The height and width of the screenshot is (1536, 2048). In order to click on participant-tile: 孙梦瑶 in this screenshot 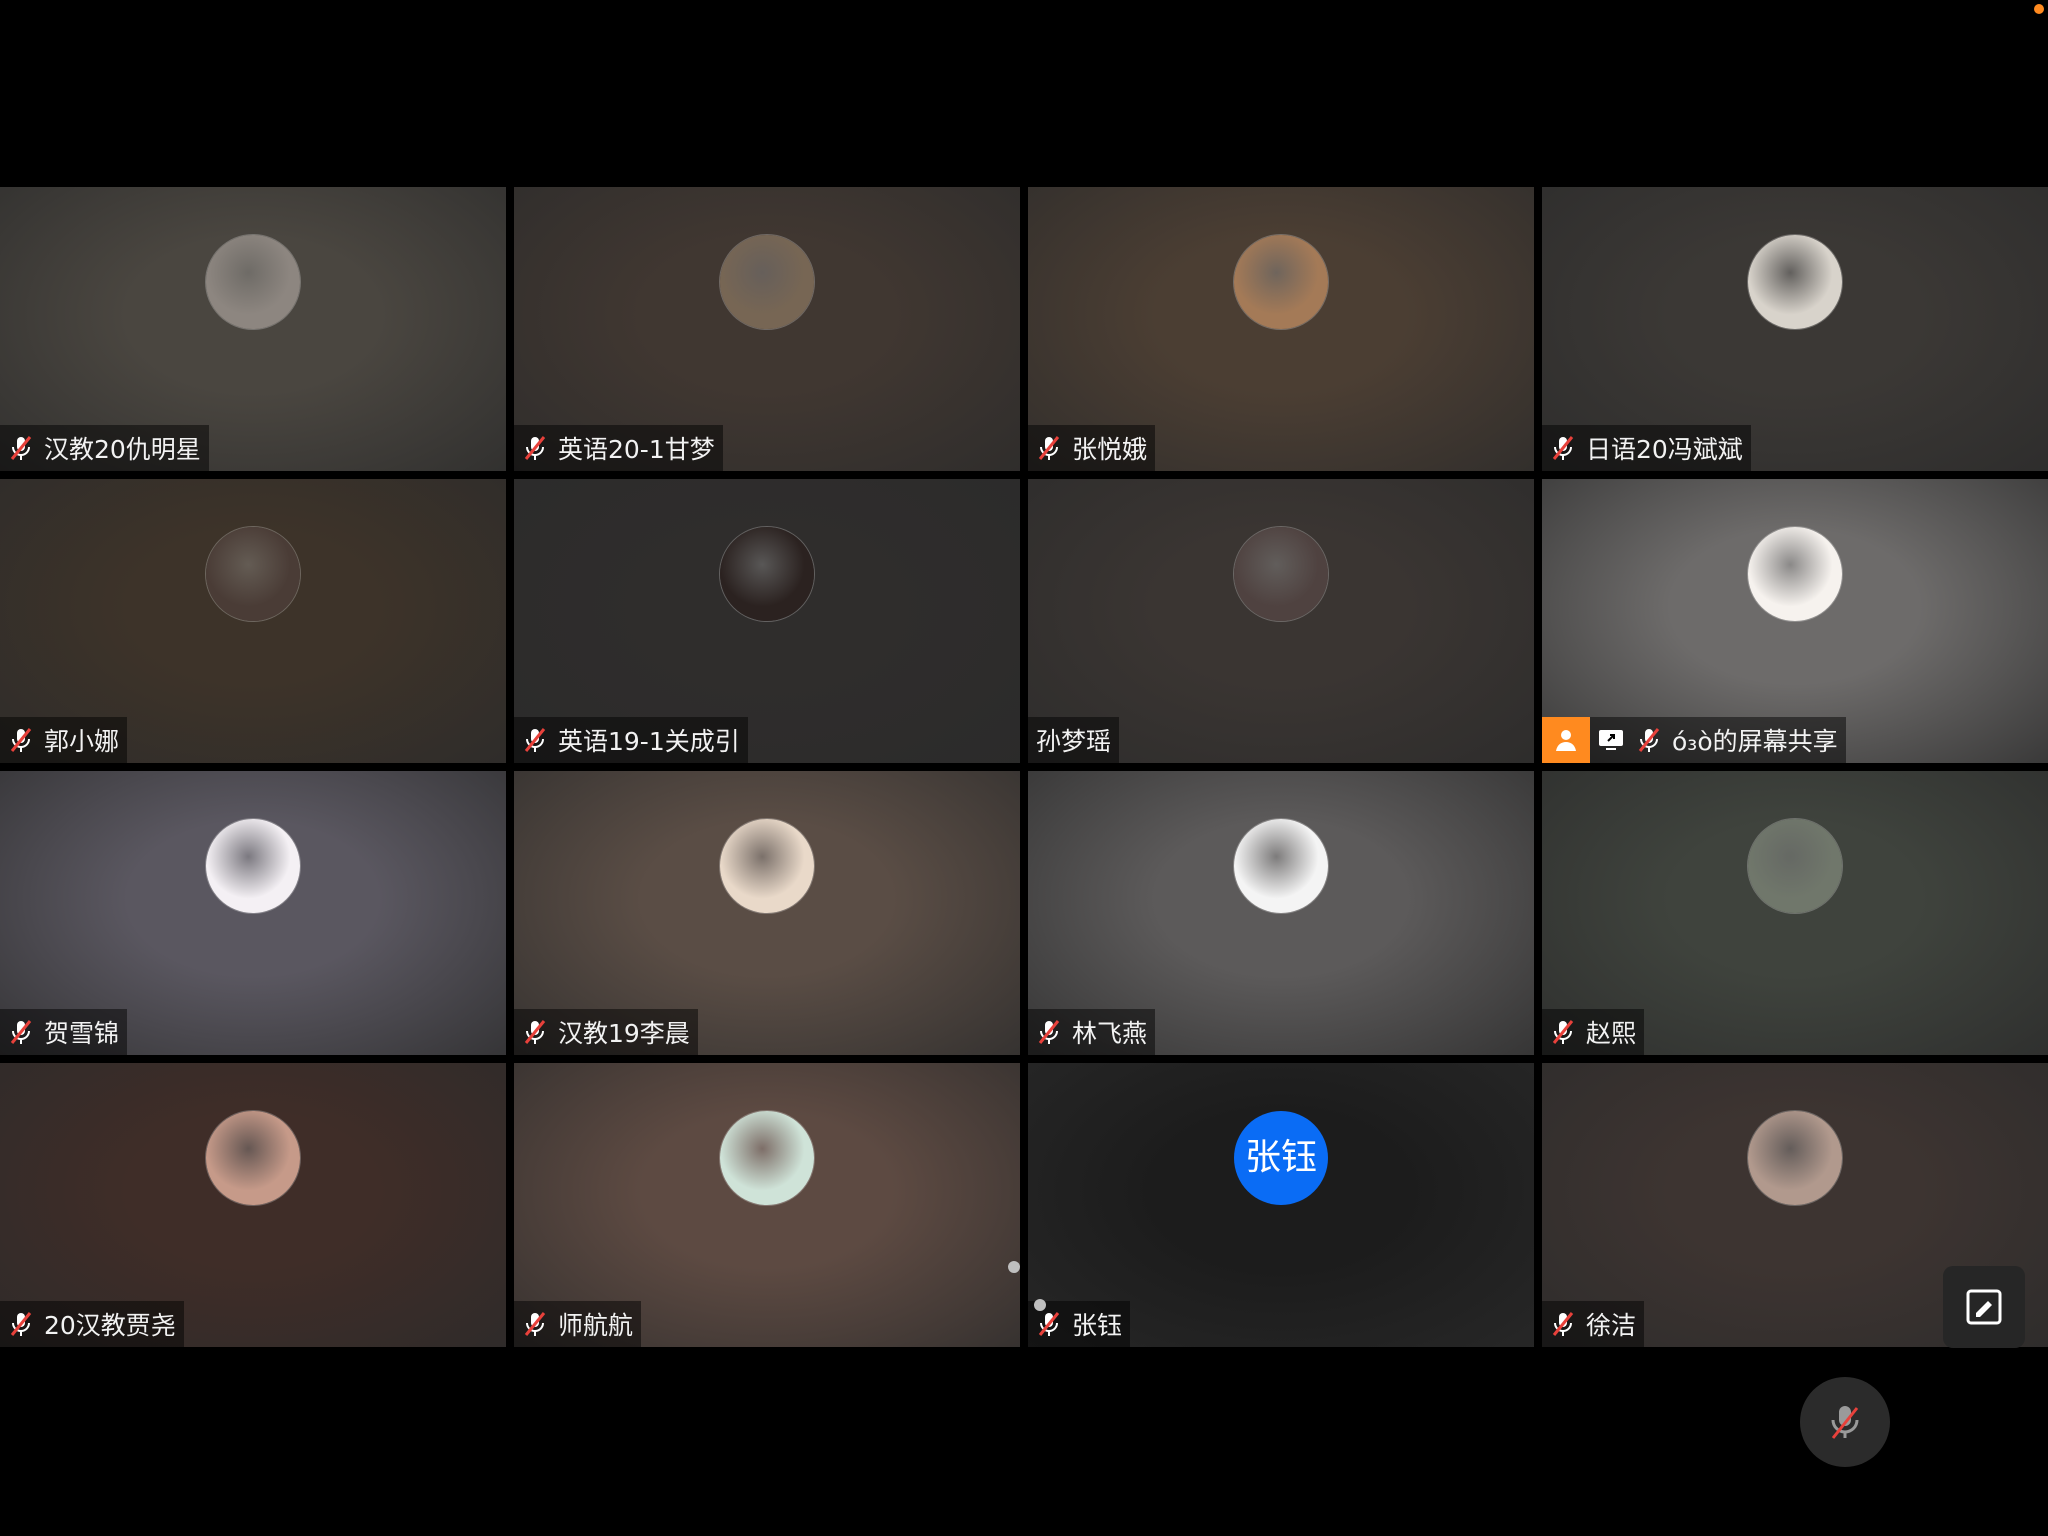, I will do `click(1281, 621)`.